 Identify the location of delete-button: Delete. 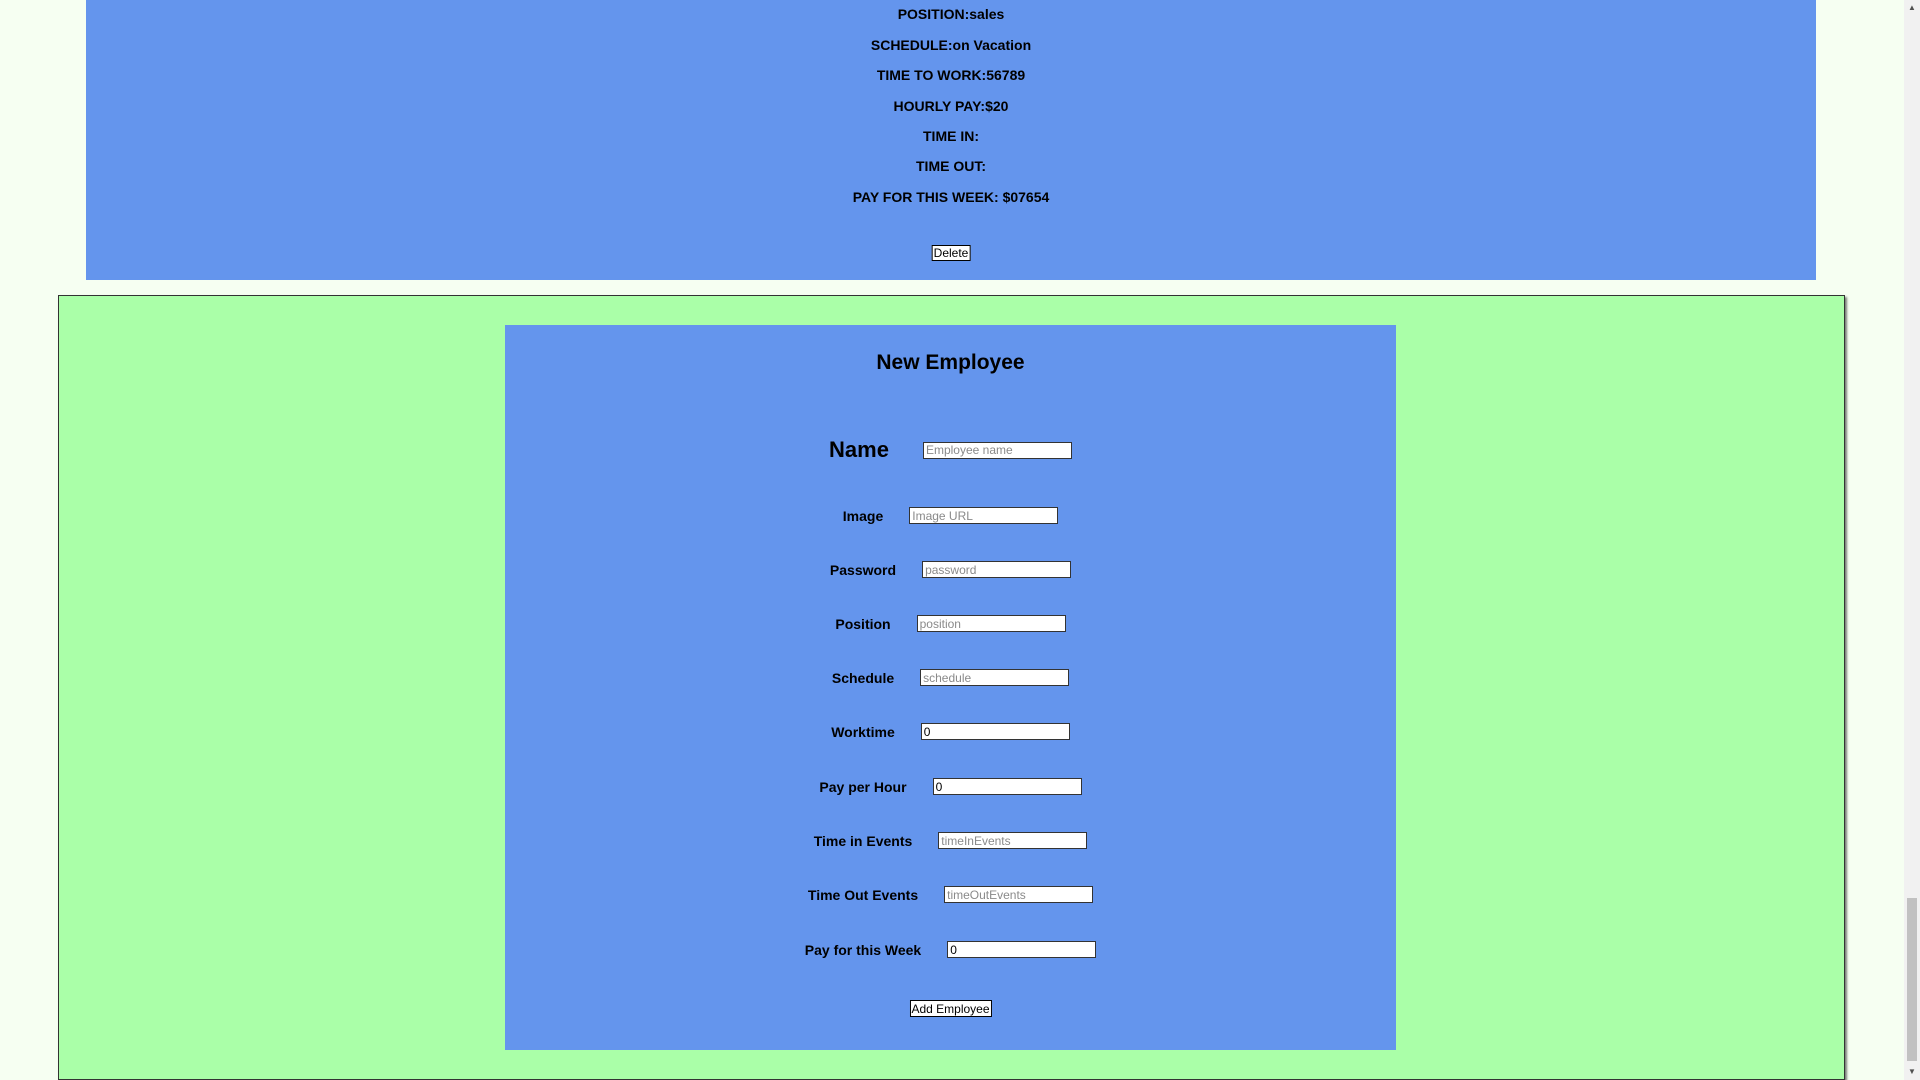
(951, 253).